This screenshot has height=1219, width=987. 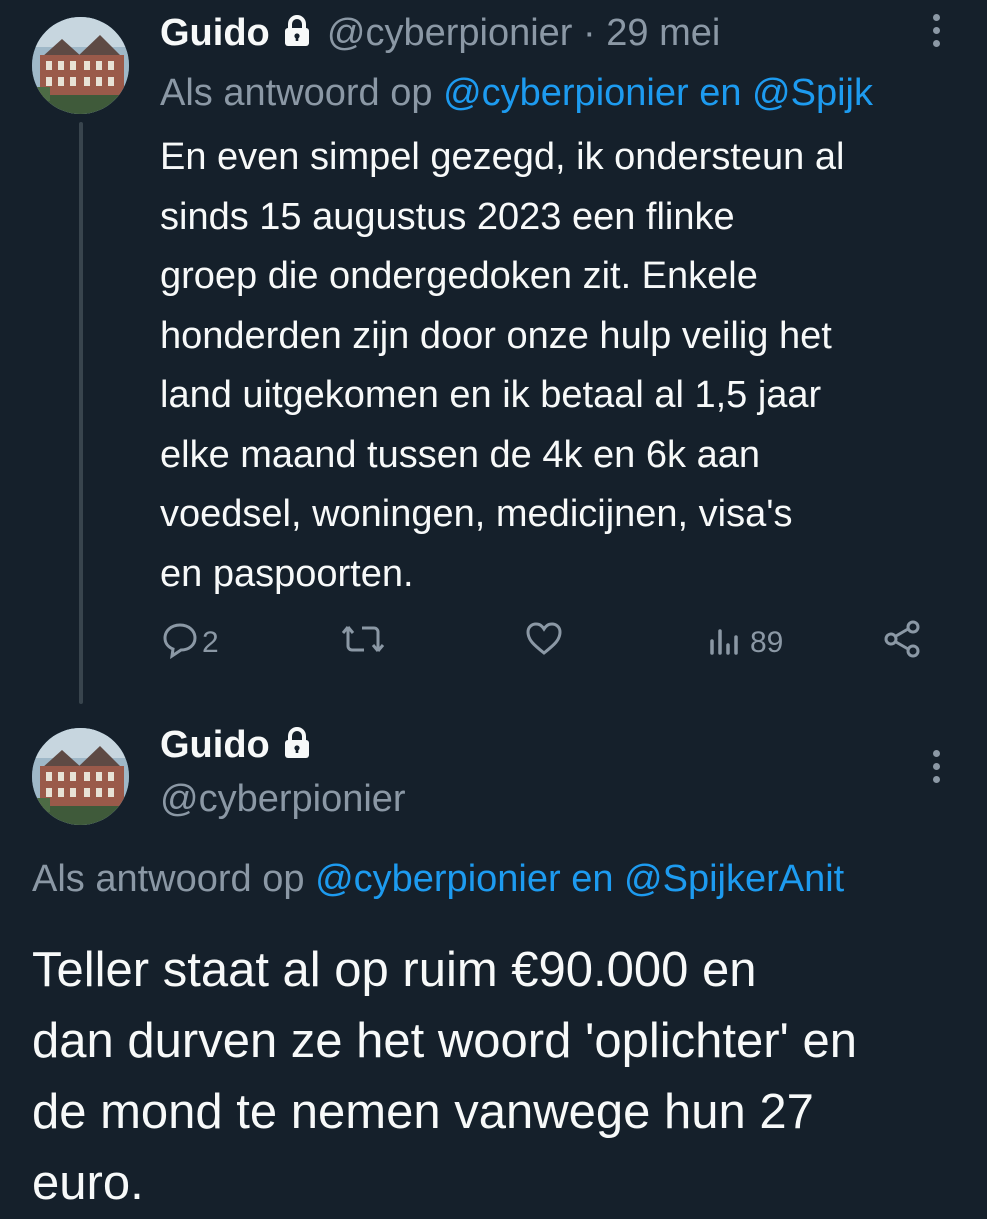 I want to click on reply-to-mentions: @cyberpionier en @Spijk, so click(x=658, y=93).